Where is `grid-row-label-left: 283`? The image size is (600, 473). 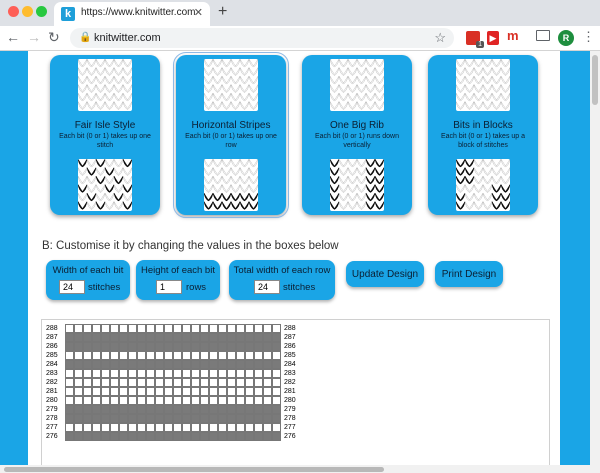 grid-row-label-left: 283 is located at coordinates (52, 373).